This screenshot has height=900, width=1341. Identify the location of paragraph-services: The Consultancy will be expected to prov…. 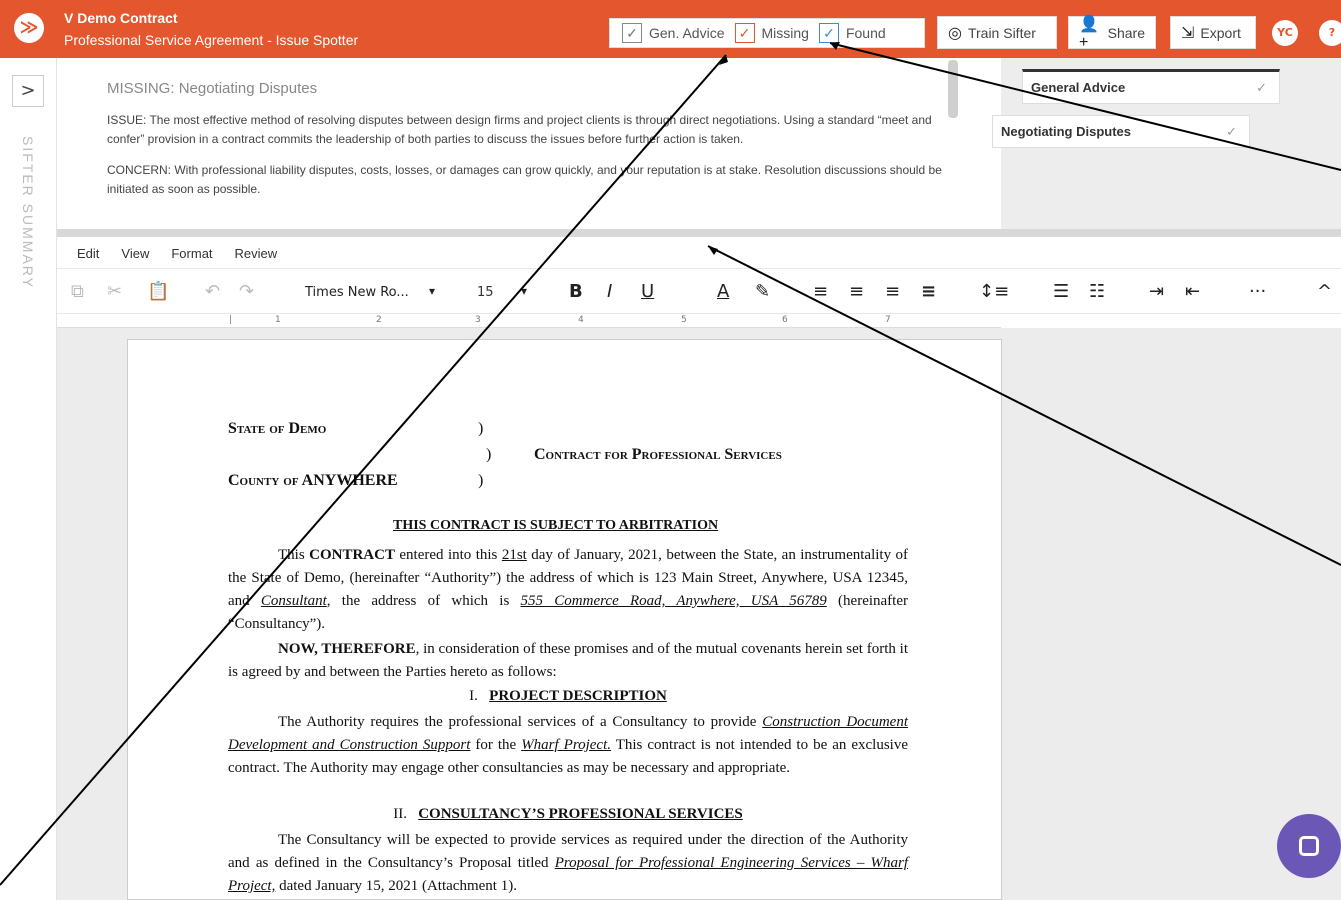
(568, 863).